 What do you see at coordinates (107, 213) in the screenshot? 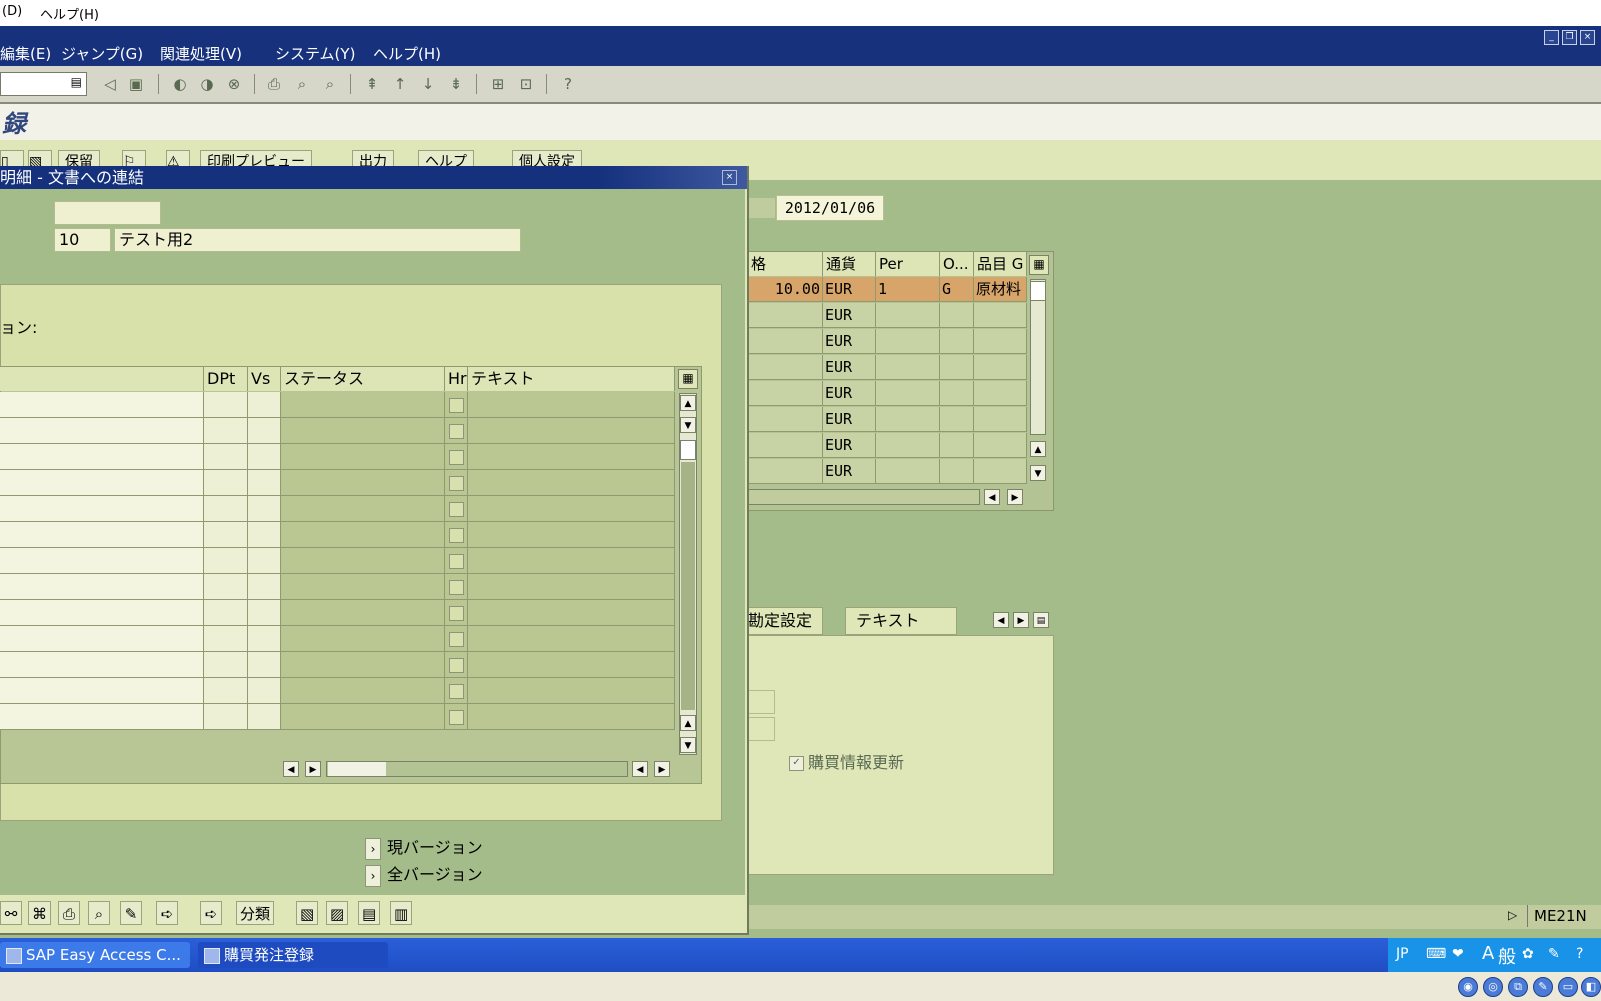
I see `dialog-empty-field` at bounding box center [107, 213].